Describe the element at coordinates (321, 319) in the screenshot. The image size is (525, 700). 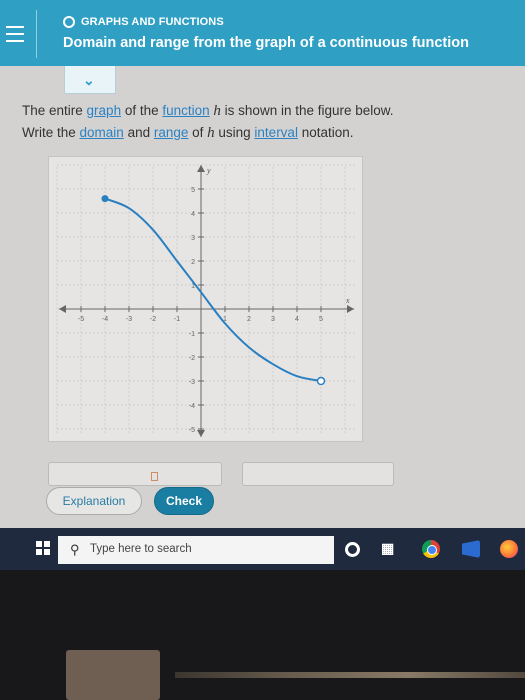
I see `x-tick-label: 5` at that location.